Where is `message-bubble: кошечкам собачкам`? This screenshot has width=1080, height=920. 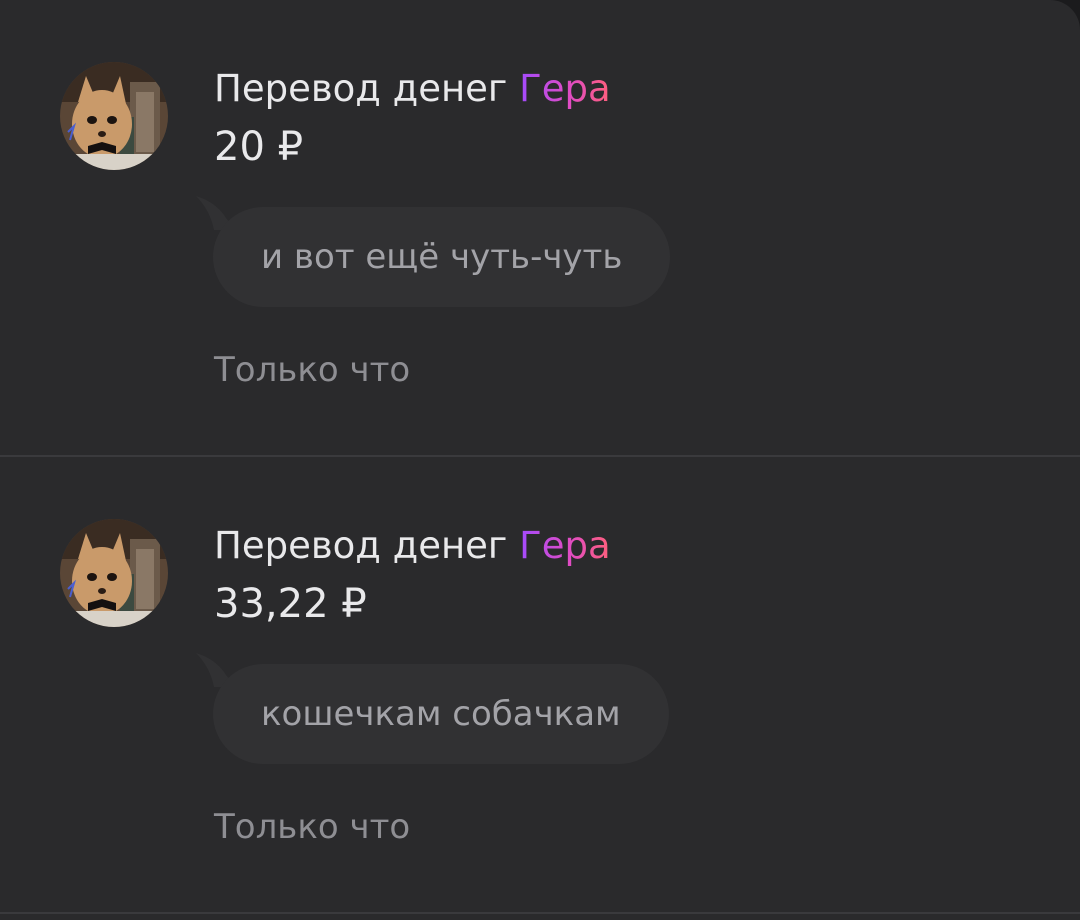
message-bubble: кошечкам собачкам is located at coordinates (441, 714).